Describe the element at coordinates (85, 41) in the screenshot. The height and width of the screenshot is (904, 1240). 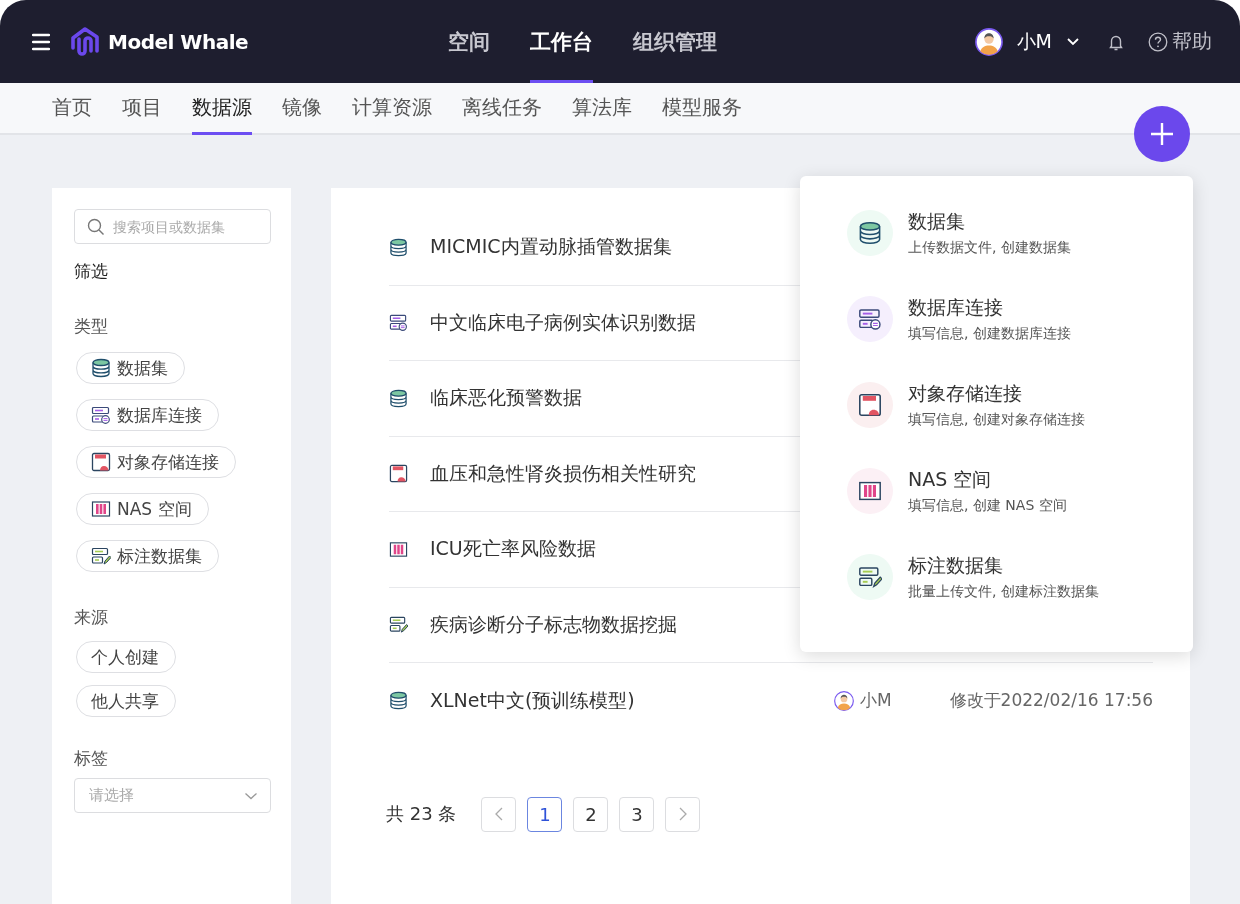
I see `logo-icon` at that location.